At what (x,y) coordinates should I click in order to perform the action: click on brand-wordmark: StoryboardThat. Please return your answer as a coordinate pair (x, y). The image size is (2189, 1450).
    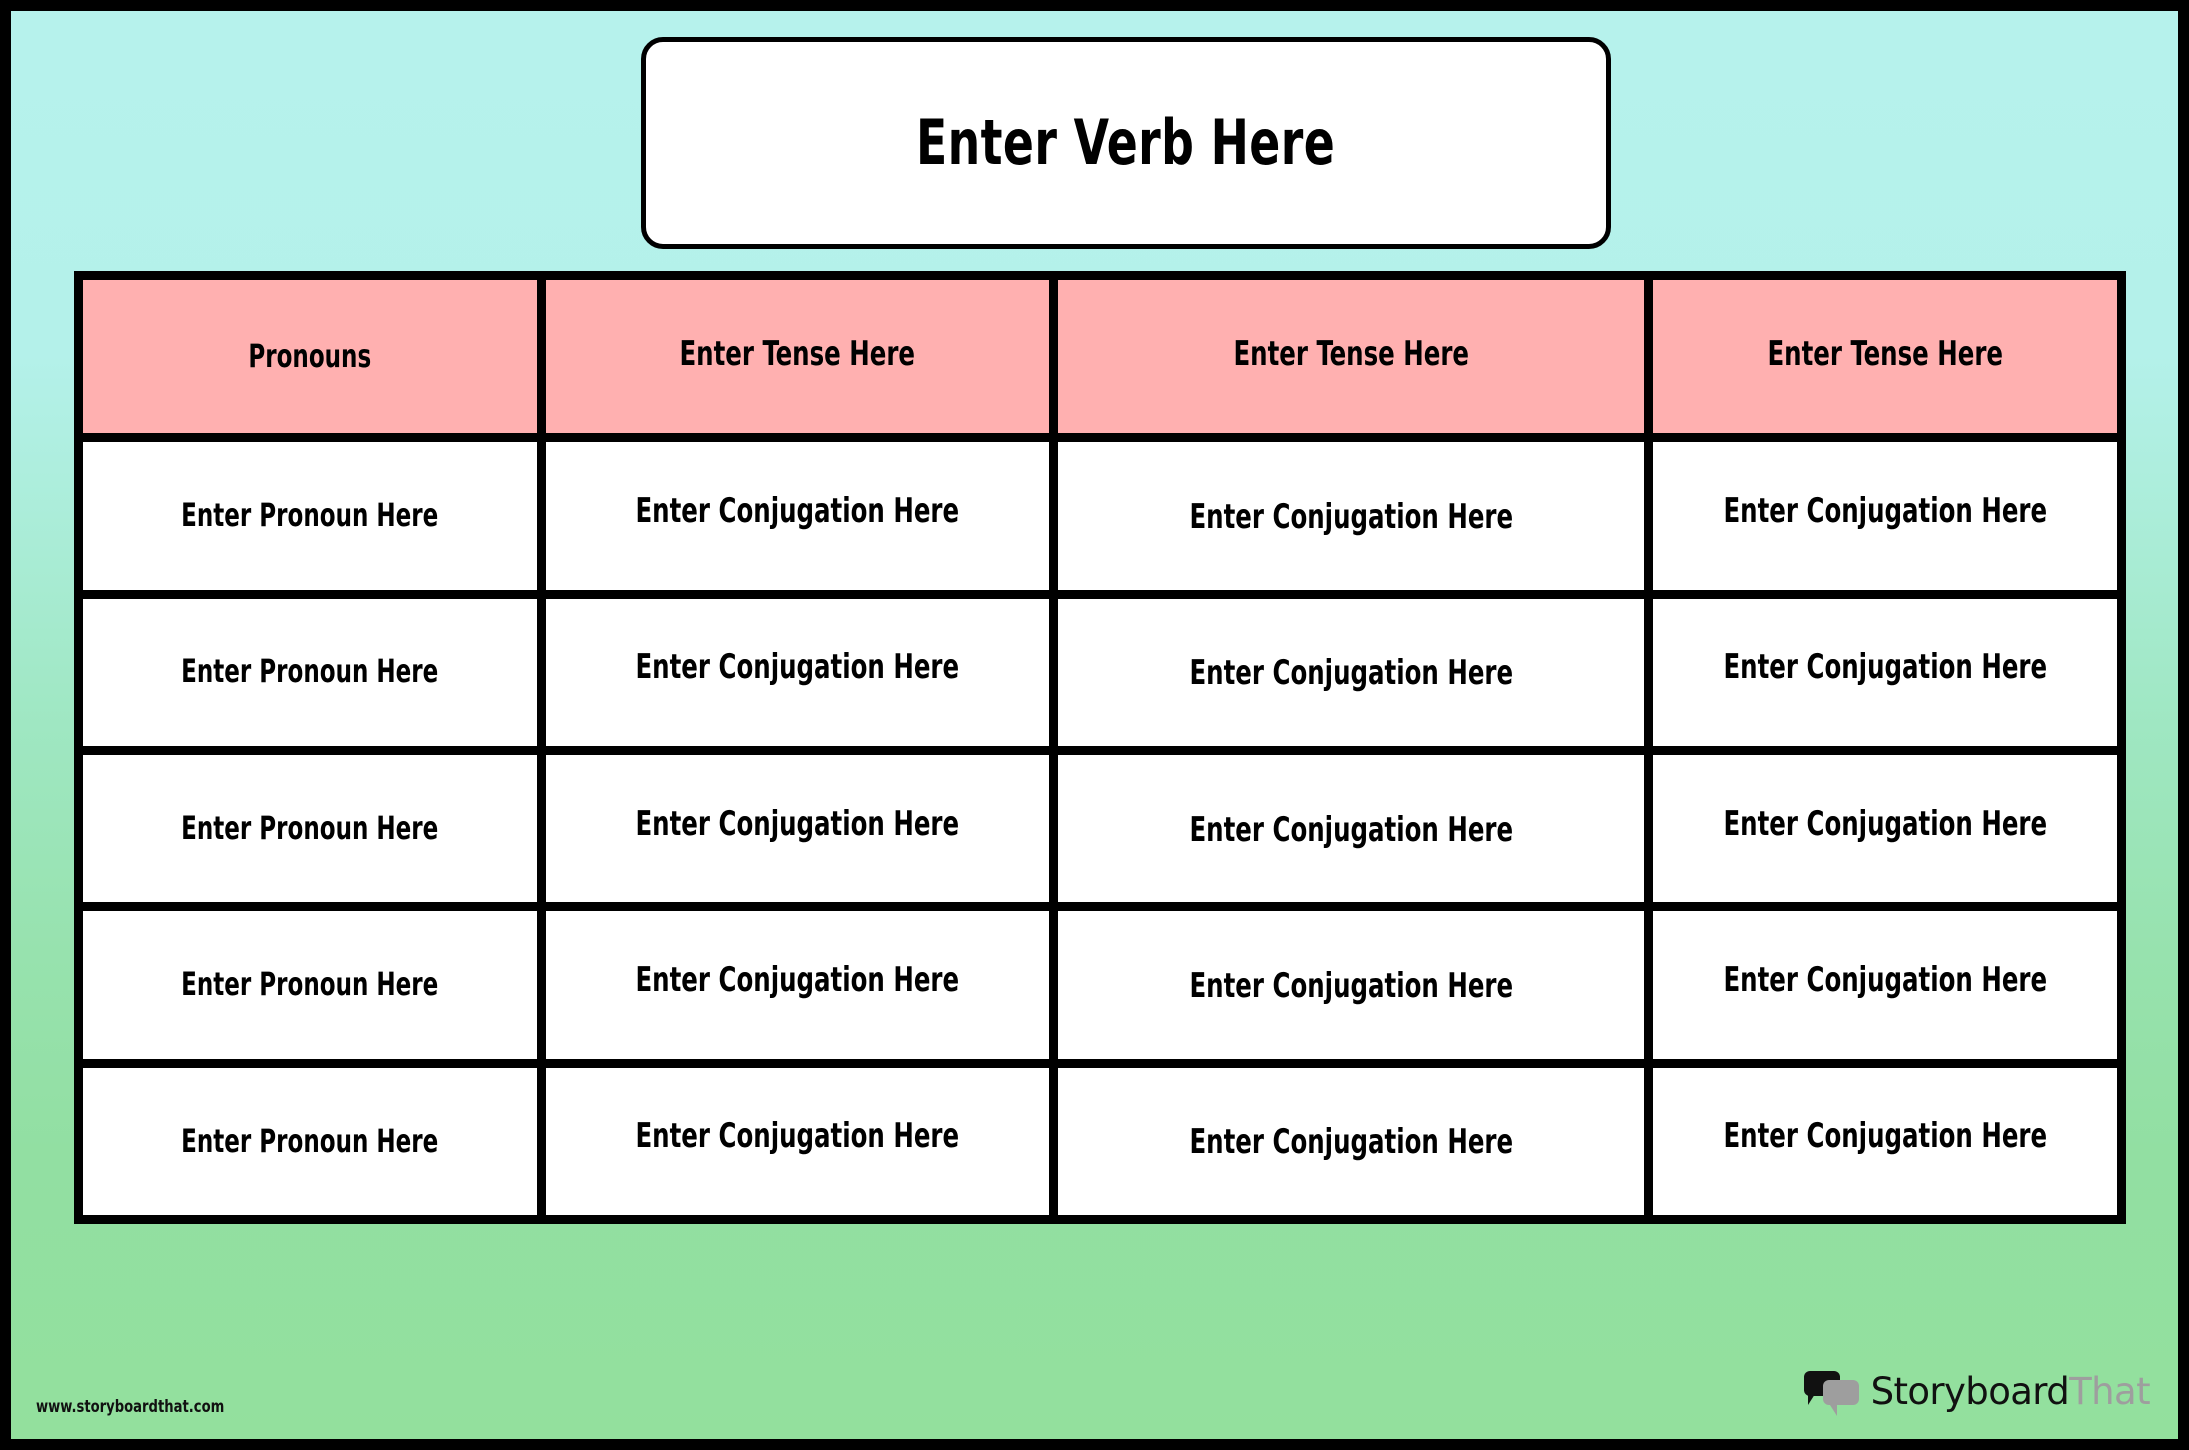
    Looking at the image, I should click on (2010, 1391).